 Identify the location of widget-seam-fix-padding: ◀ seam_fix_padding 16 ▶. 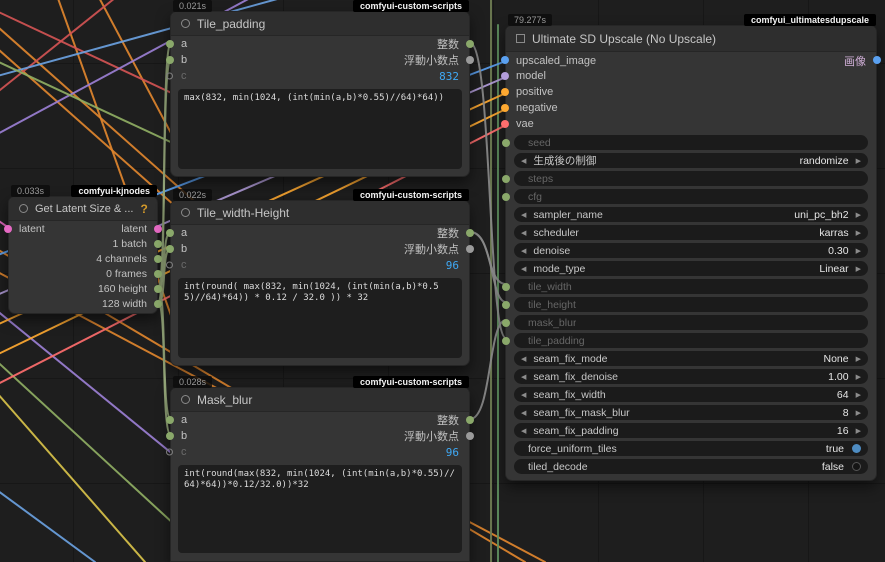
(691, 430).